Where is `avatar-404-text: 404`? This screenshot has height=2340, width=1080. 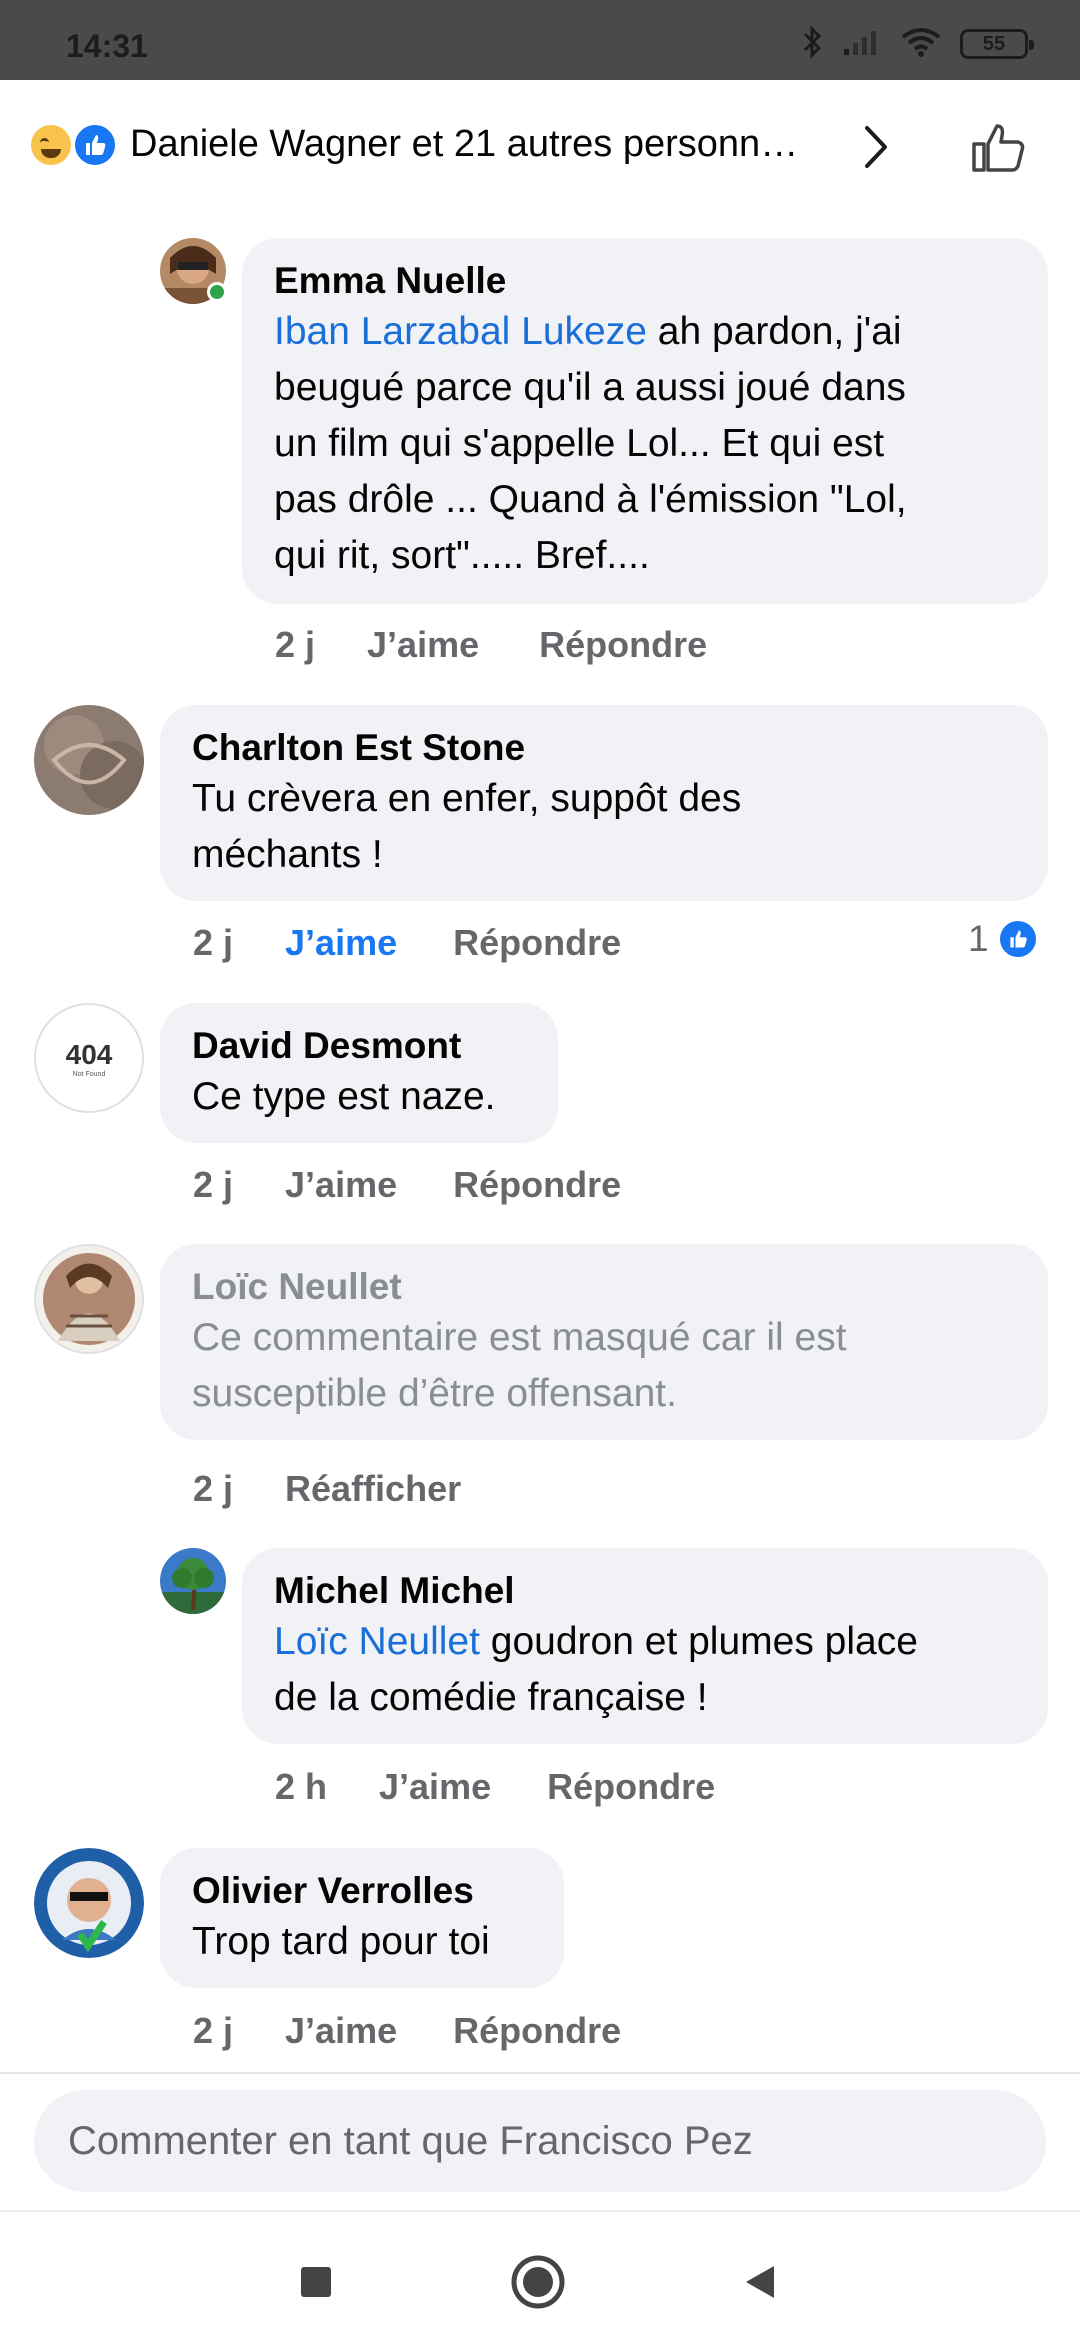
avatar-404-text: 404 is located at coordinates (89, 1054).